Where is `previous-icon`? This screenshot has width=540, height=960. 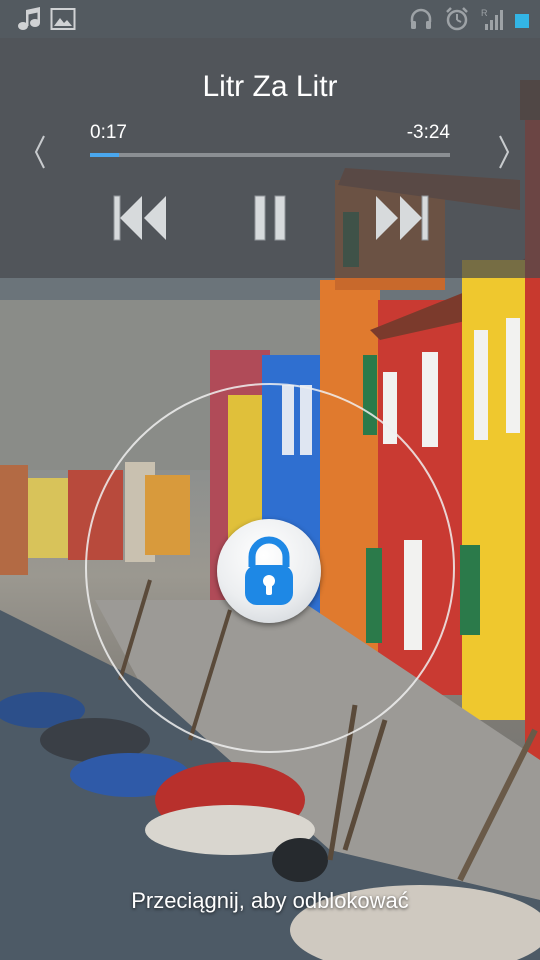
previous-icon is located at coordinates (140, 218).